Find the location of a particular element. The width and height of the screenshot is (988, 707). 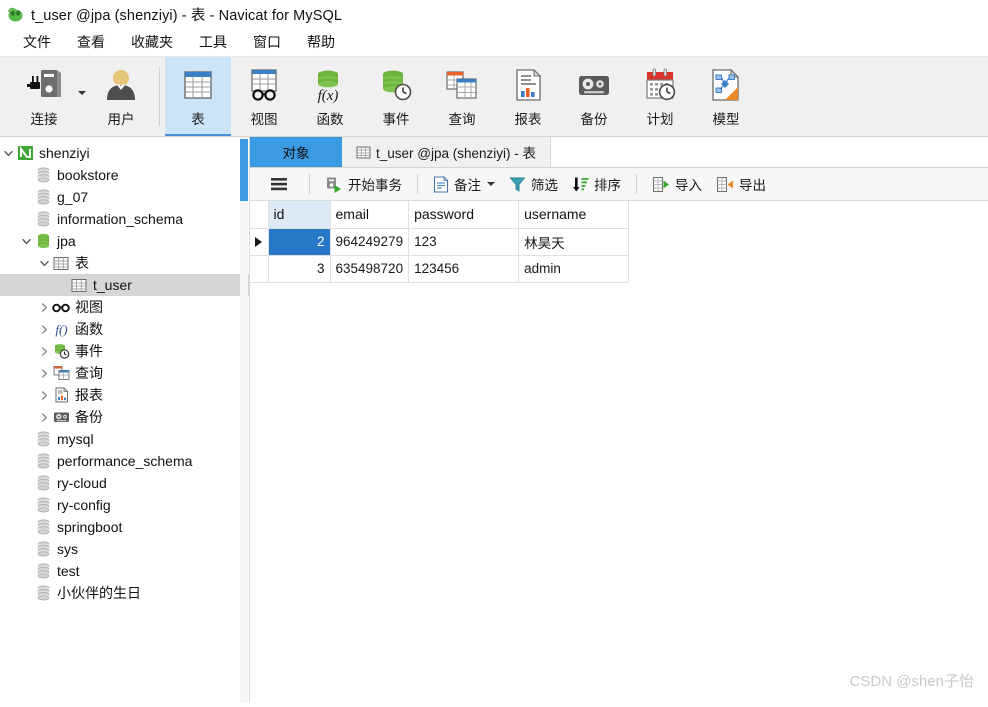

menu-file: 文件 is located at coordinates (37, 42).